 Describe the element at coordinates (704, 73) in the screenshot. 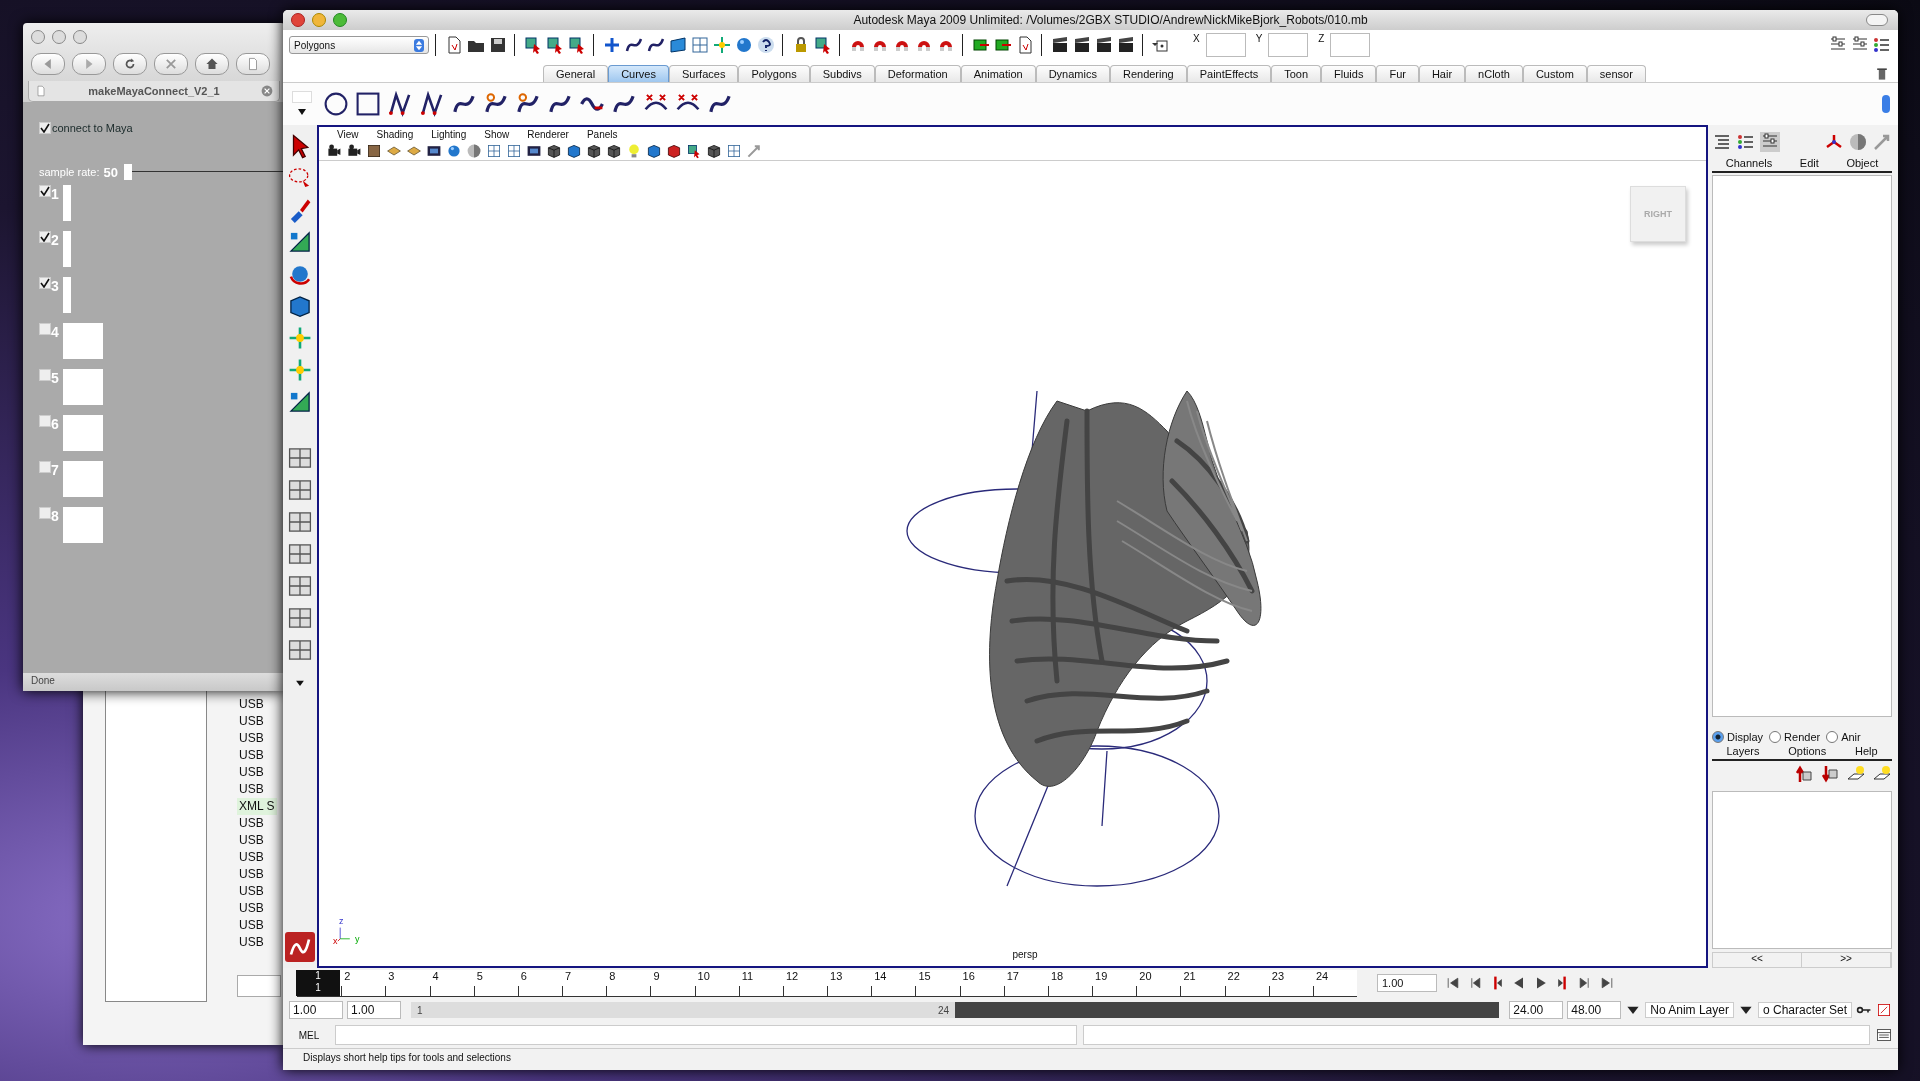

I see `shelf-tab: Surfaces` at that location.